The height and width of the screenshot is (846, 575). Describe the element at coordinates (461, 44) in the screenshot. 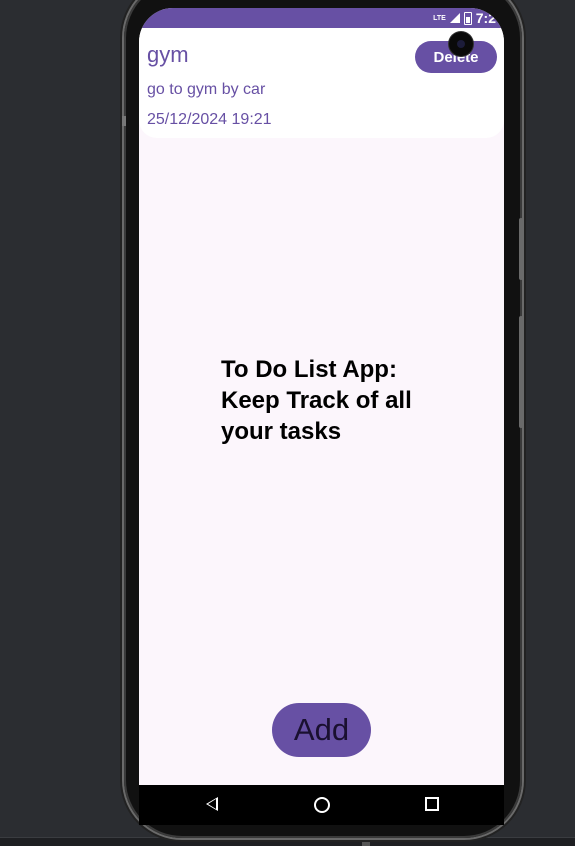

I see `front-camera` at that location.